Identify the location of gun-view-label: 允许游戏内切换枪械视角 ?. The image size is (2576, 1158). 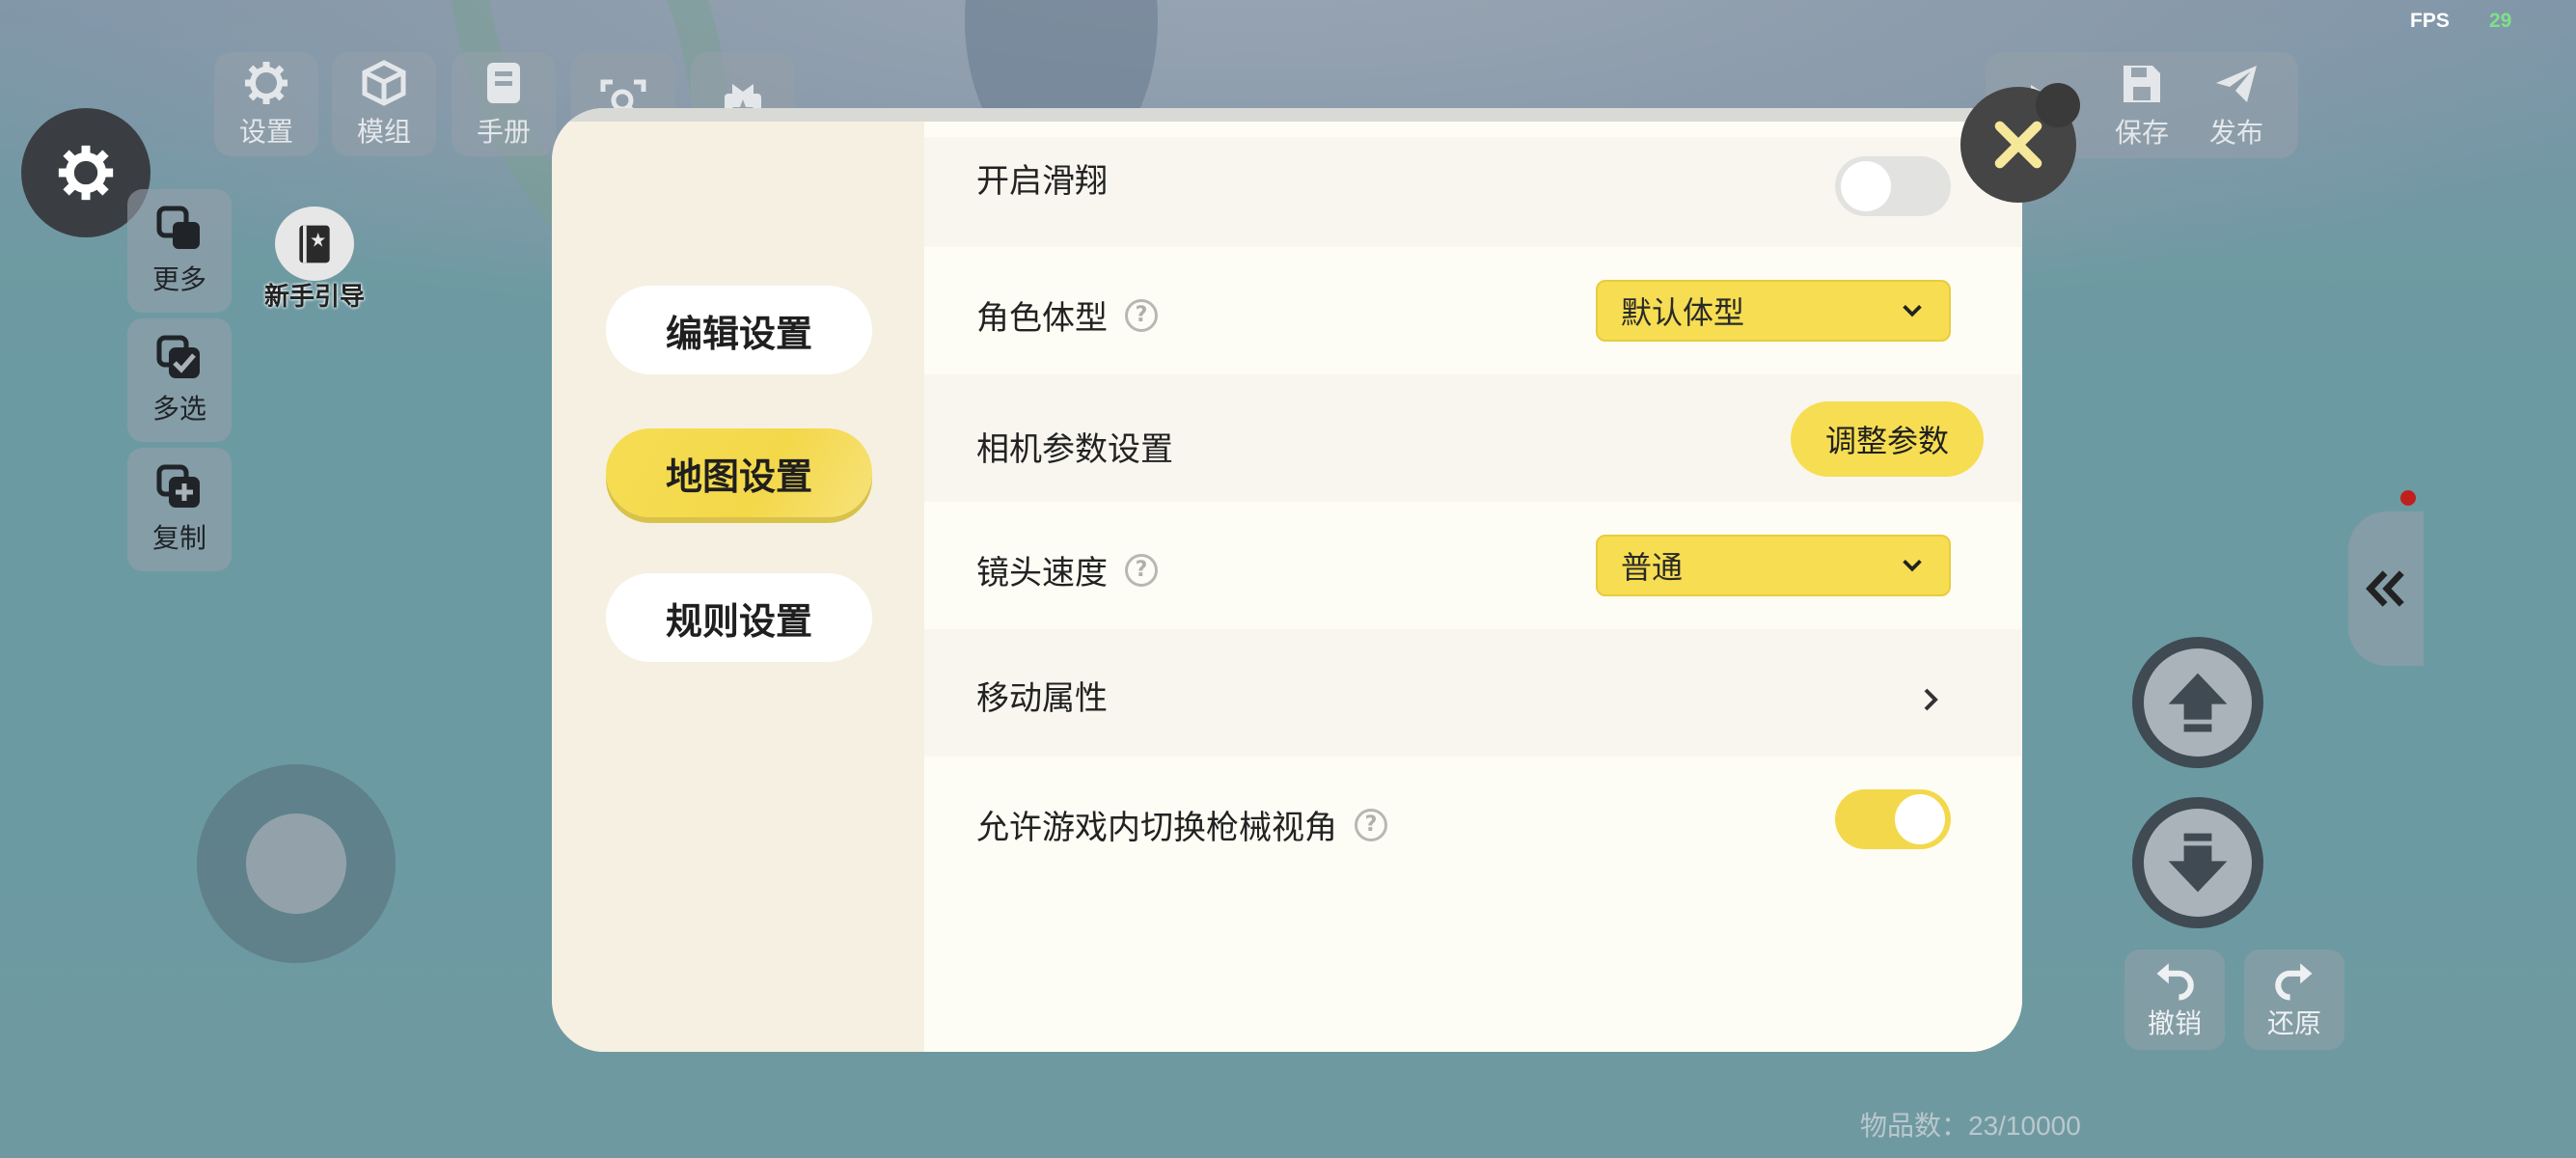
(1182, 824).